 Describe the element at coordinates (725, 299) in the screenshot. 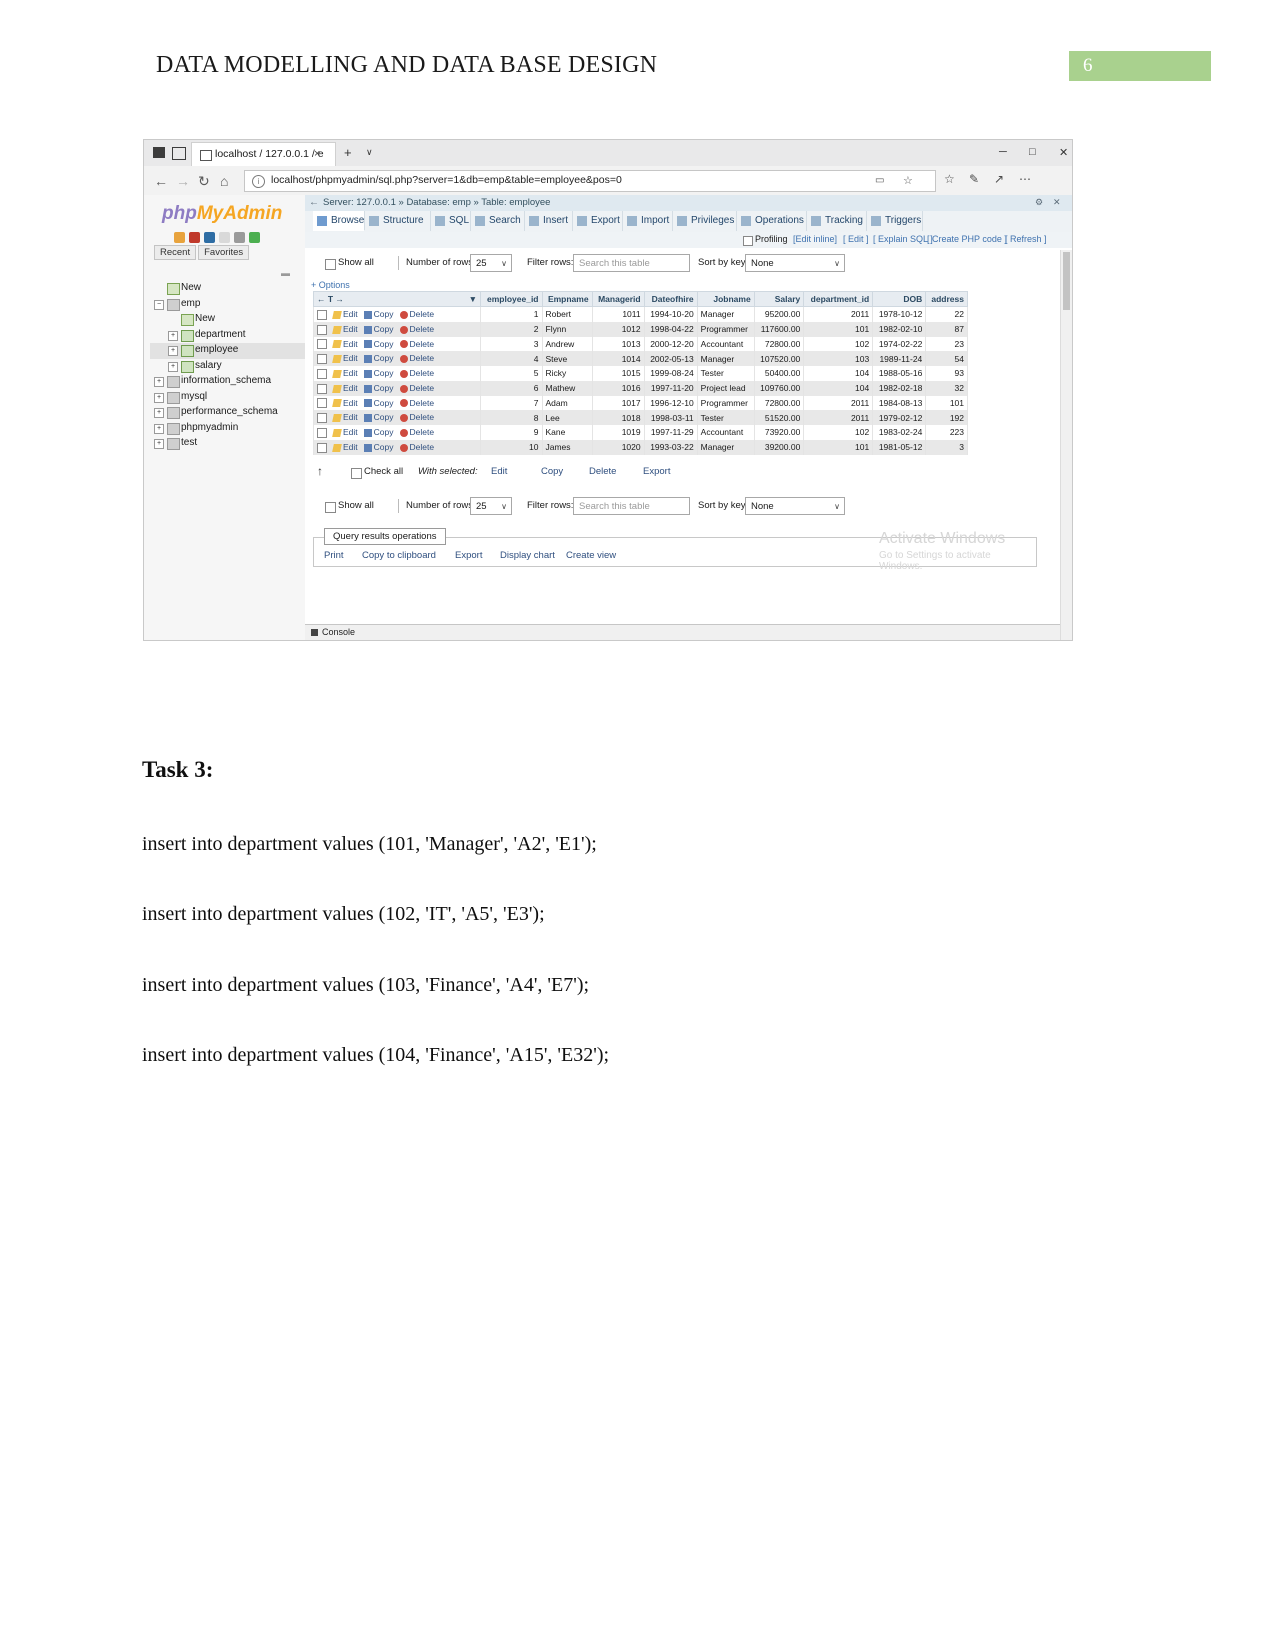

I see `column-header-Jobname: Jobname` at that location.